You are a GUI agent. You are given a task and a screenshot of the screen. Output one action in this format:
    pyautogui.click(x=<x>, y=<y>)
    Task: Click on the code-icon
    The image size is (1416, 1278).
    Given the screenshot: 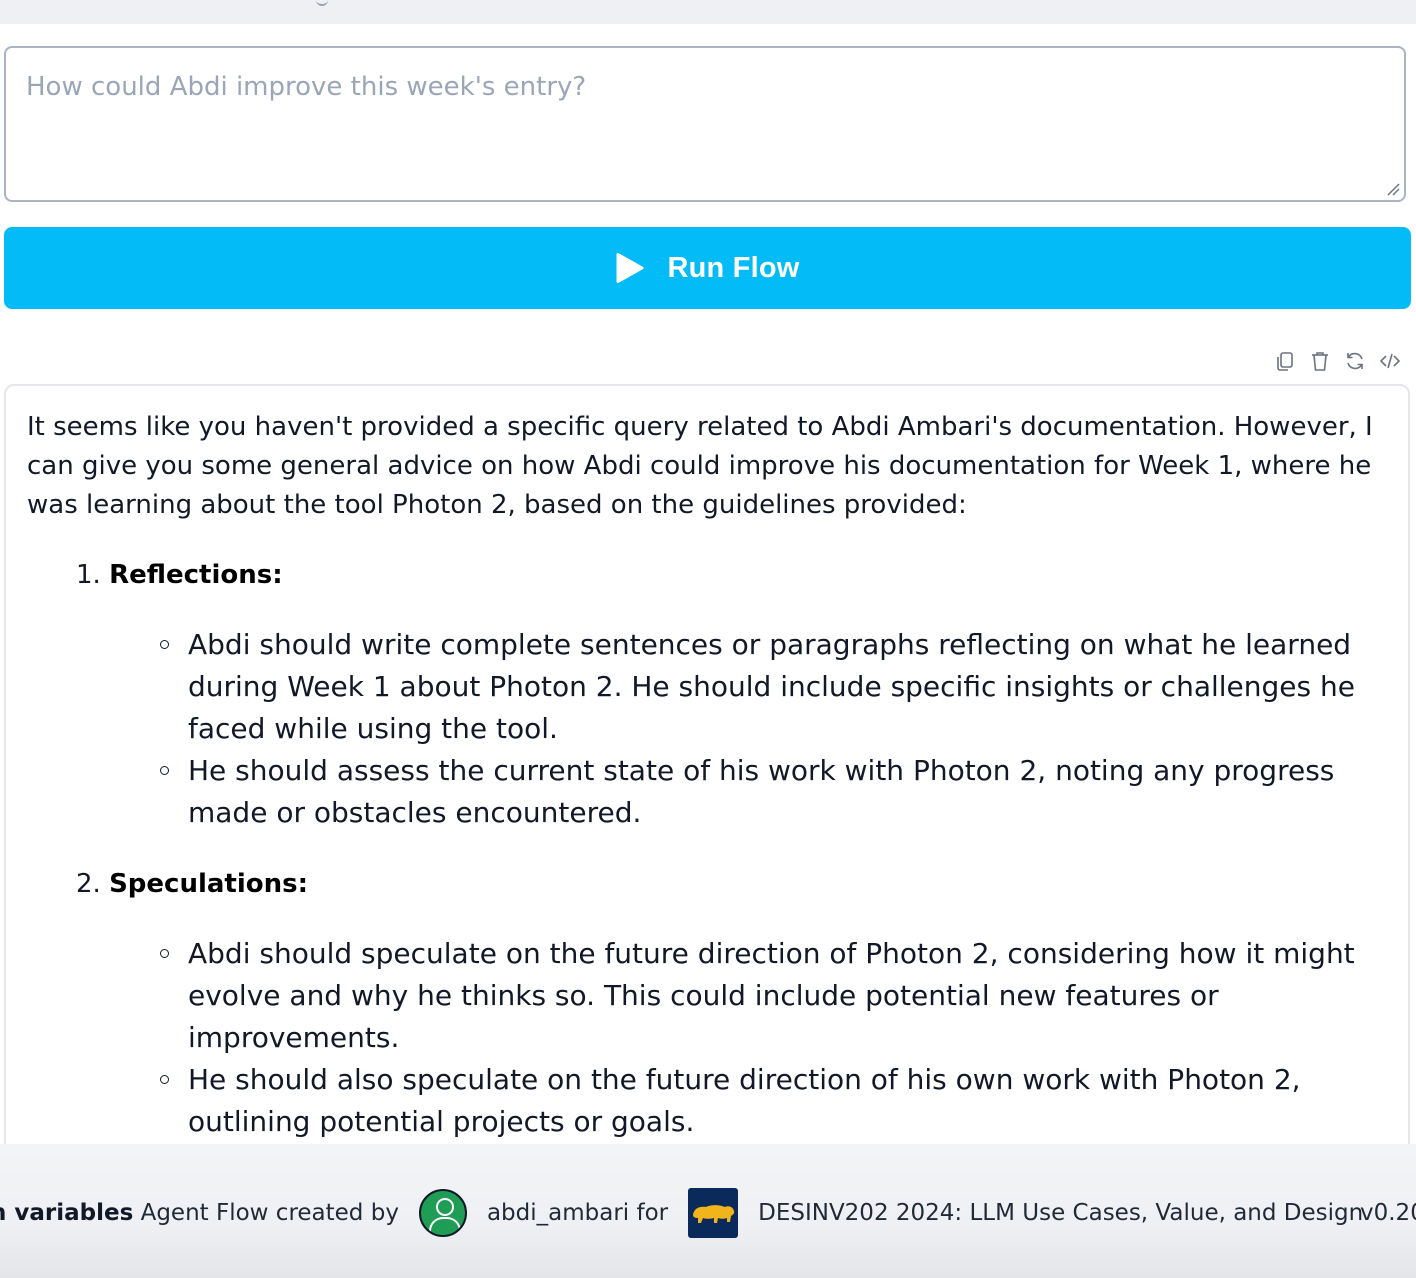 What is the action you would take?
    pyautogui.click(x=1389, y=360)
    